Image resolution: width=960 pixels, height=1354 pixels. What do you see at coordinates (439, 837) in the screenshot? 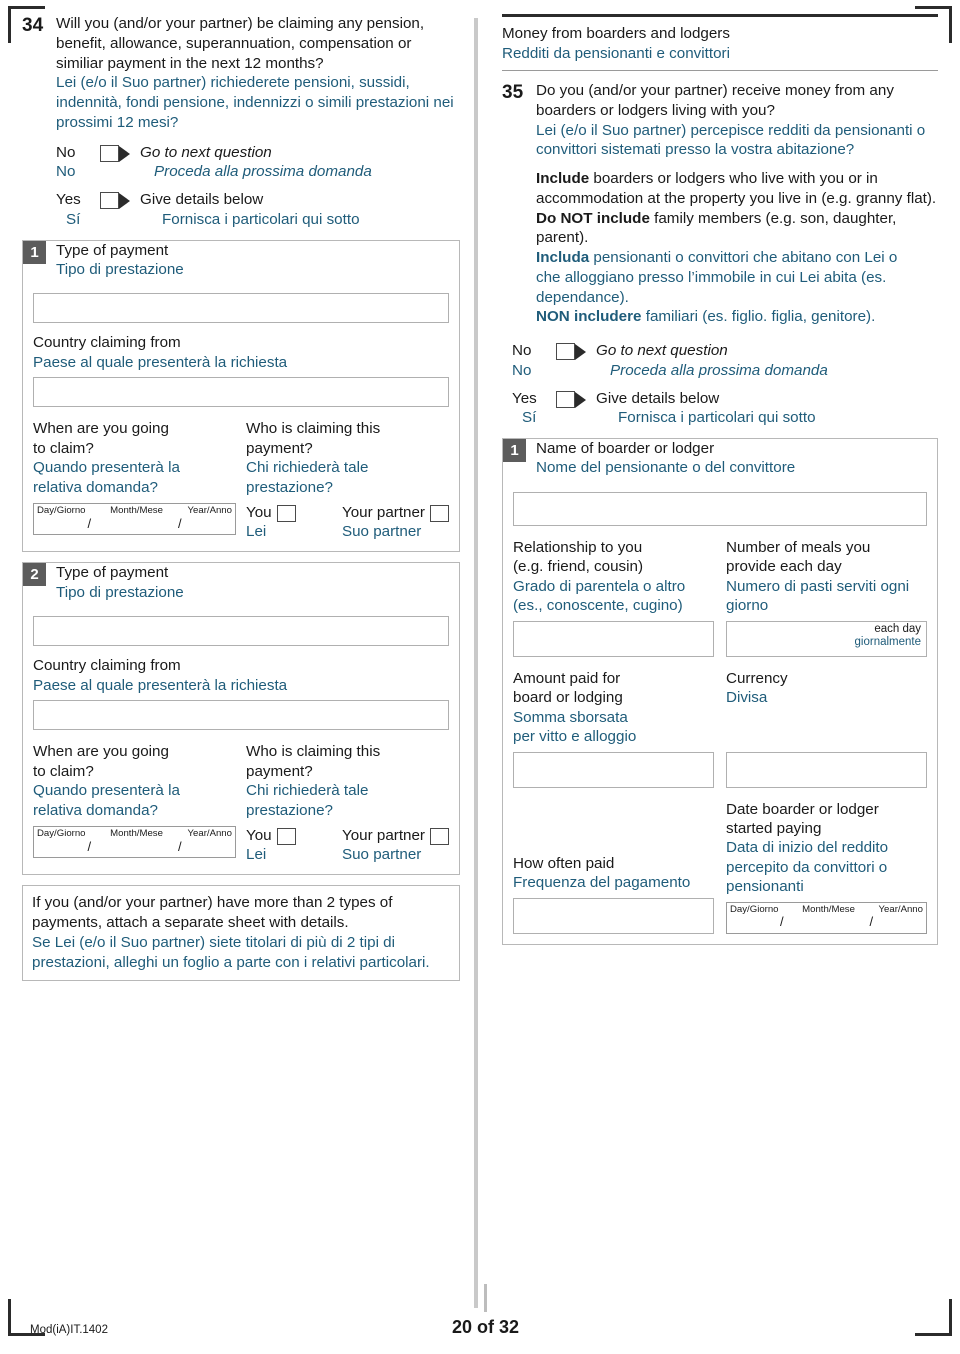
I see `entry-2-partner-checkbox` at bounding box center [439, 837].